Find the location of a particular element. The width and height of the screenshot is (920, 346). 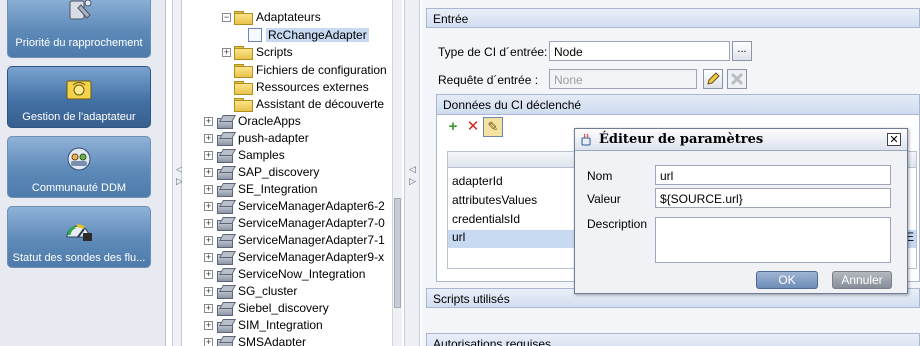

tree-item-fichiers-configuration: Fichiers de configuration is located at coordinates (310, 70).